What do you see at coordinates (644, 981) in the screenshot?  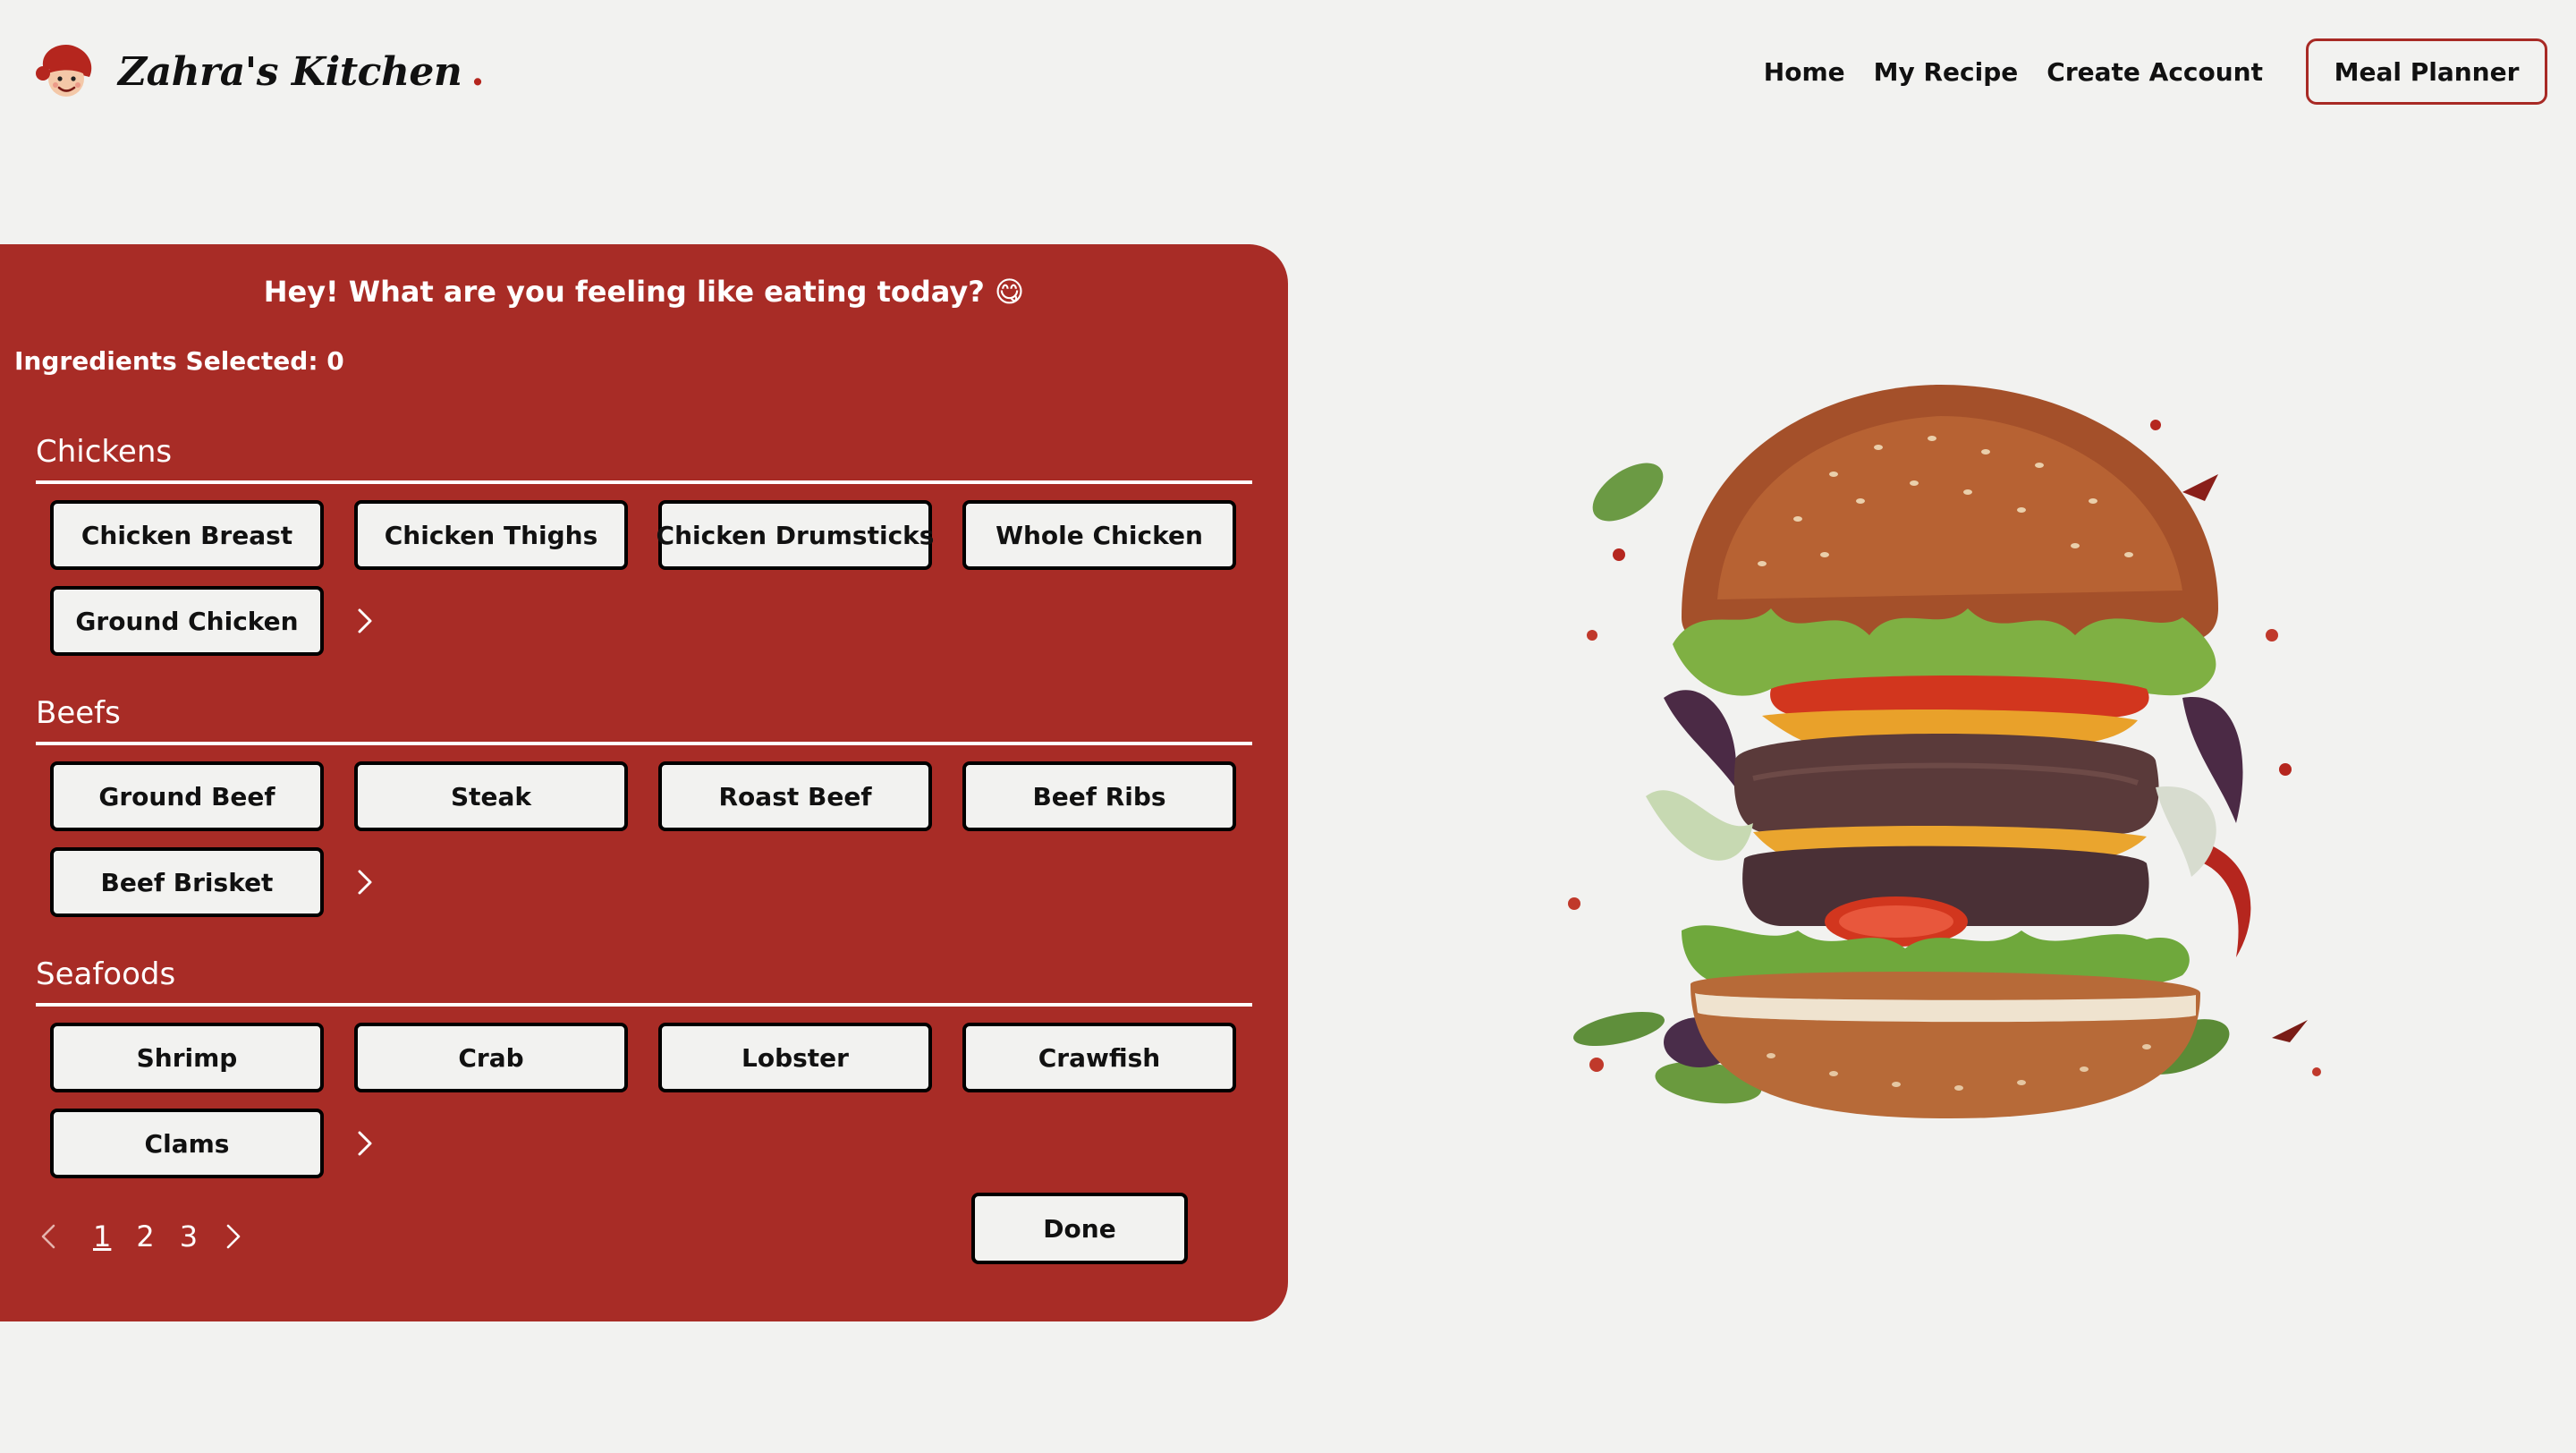 I see `section-seafoods: Seafoods` at bounding box center [644, 981].